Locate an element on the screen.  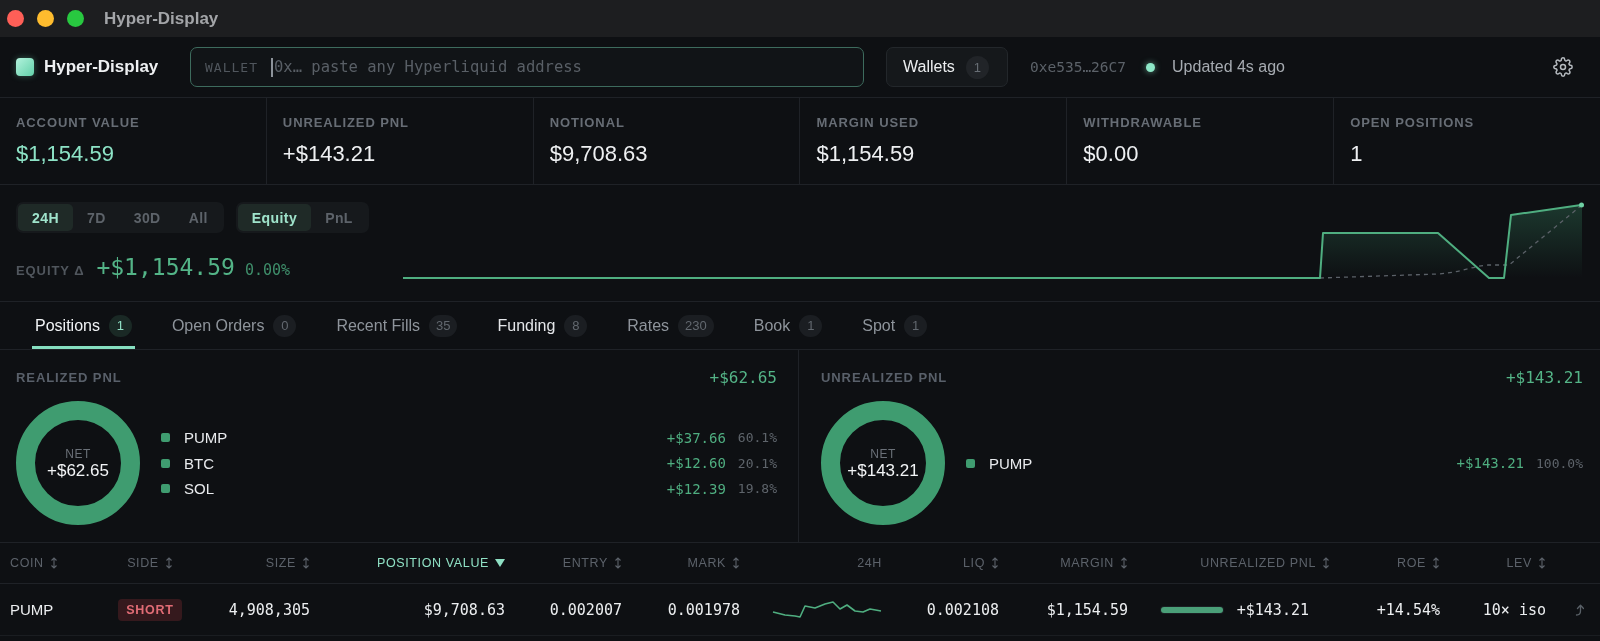
minimize-button is located at coordinates (45, 18).